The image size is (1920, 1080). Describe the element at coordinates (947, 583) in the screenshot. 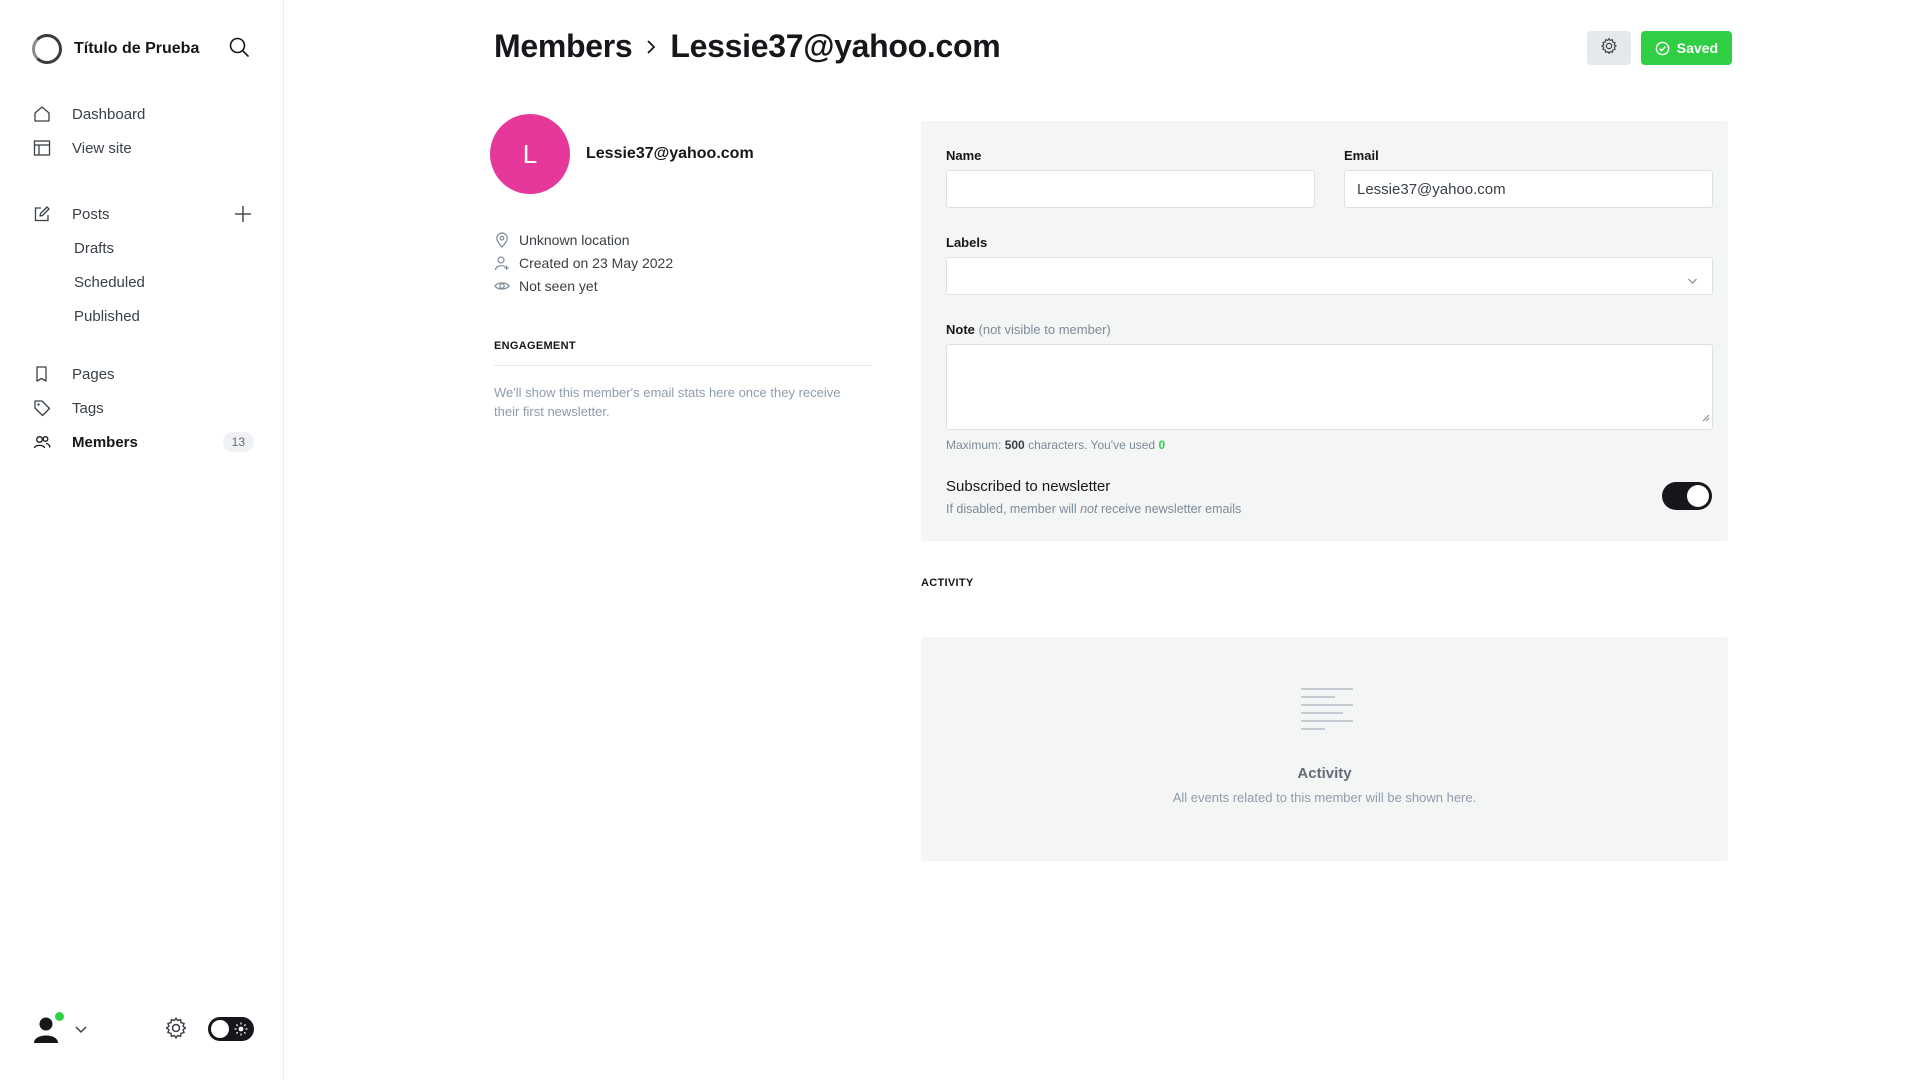

I see `activity-section-heading: ACTIVITY` at that location.